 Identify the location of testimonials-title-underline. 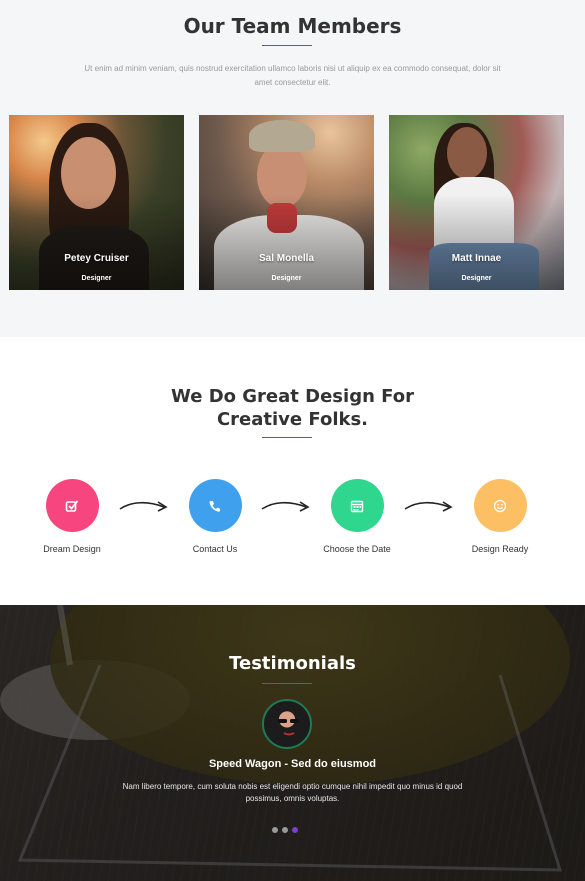
(287, 683).